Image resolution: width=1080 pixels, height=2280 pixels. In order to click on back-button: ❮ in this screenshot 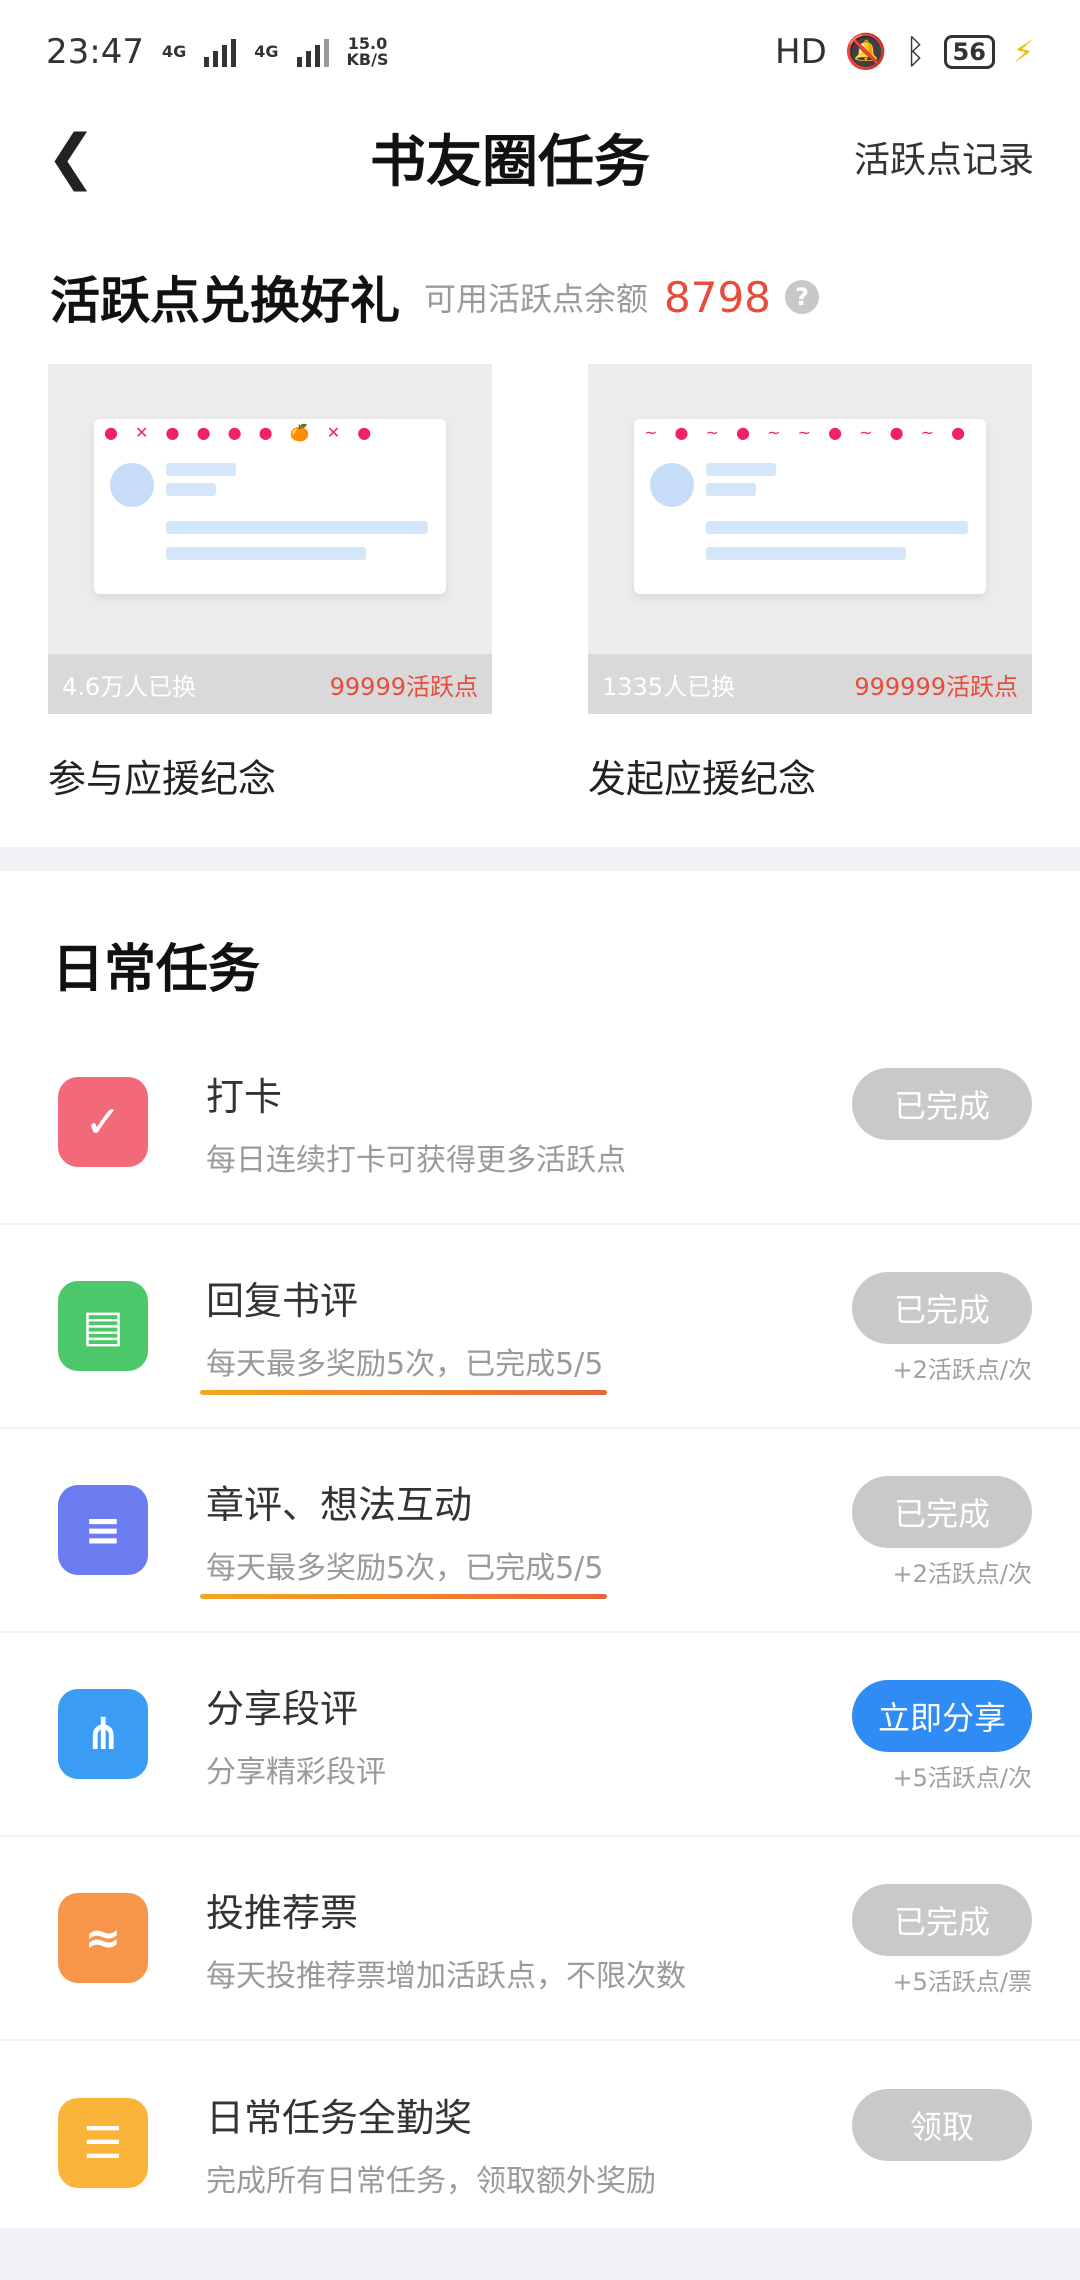, I will do `click(116, 157)`.